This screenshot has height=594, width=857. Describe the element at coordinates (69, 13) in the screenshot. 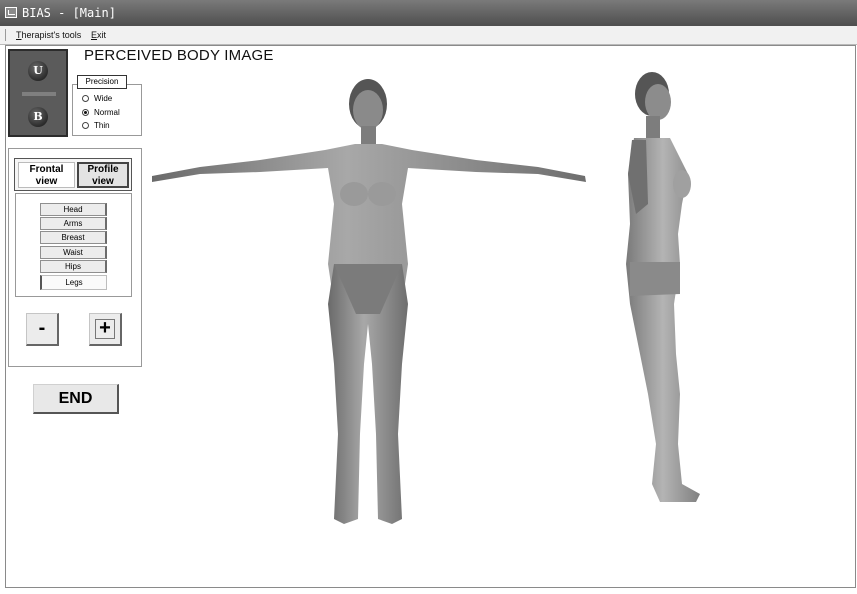

I see `window-title: BIAS - [Main]` at that location.